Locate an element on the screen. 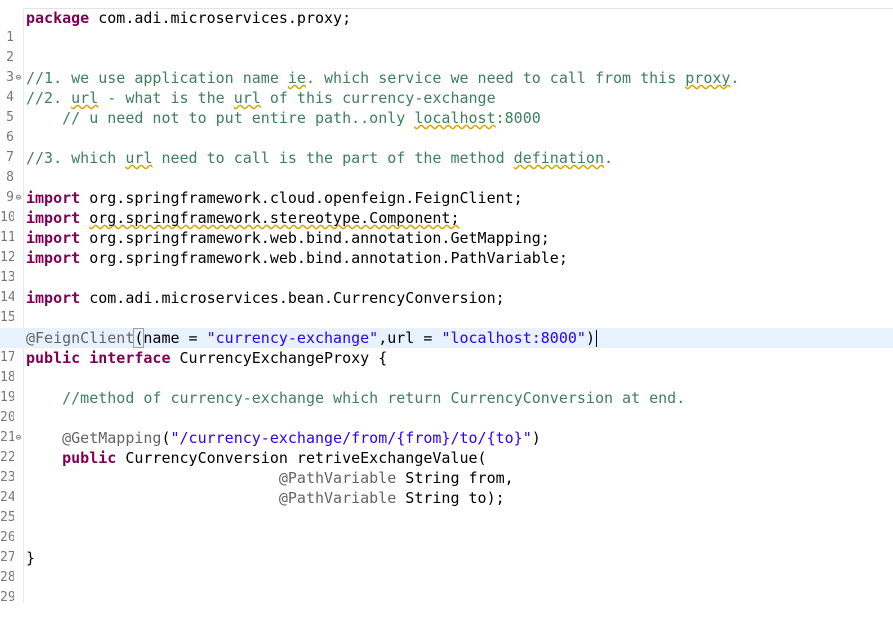  spell-warning-word: localhost is located at coordinates (454, 118).